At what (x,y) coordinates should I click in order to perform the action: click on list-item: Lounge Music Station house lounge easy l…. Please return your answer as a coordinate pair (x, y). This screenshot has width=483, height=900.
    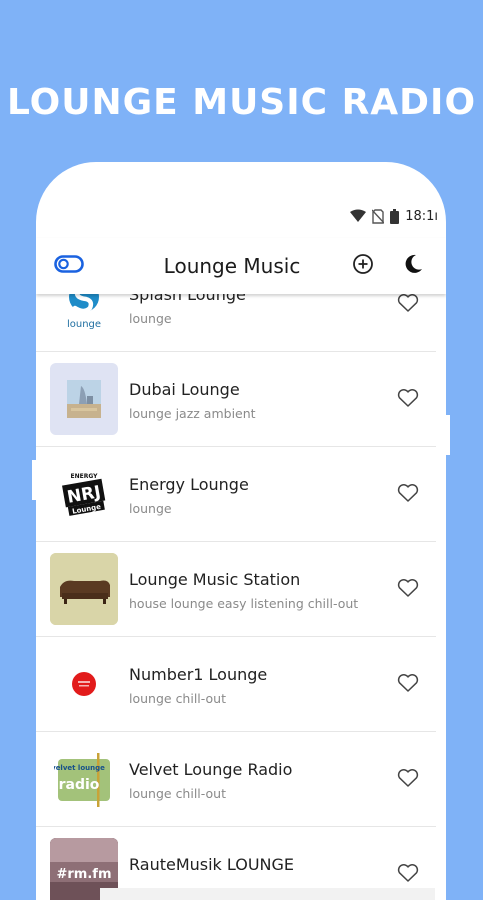
    Looking at the image, I should click on (236, 589).